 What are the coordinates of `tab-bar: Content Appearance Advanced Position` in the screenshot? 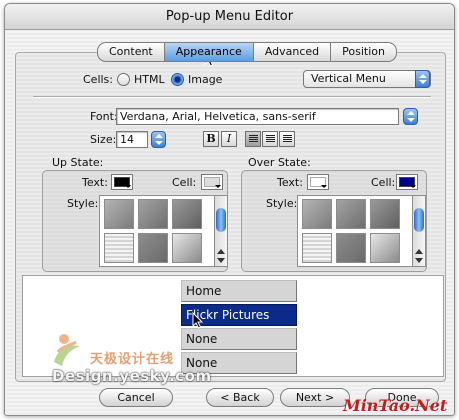 It's located at (247, 52).